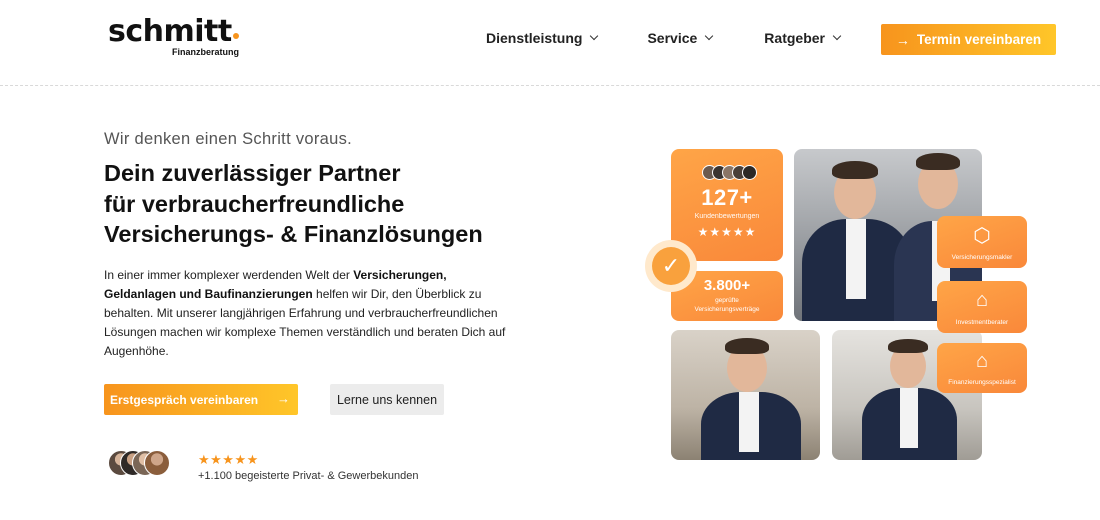  I want to click on feature-label: Investmentberater, so click(982, 322).